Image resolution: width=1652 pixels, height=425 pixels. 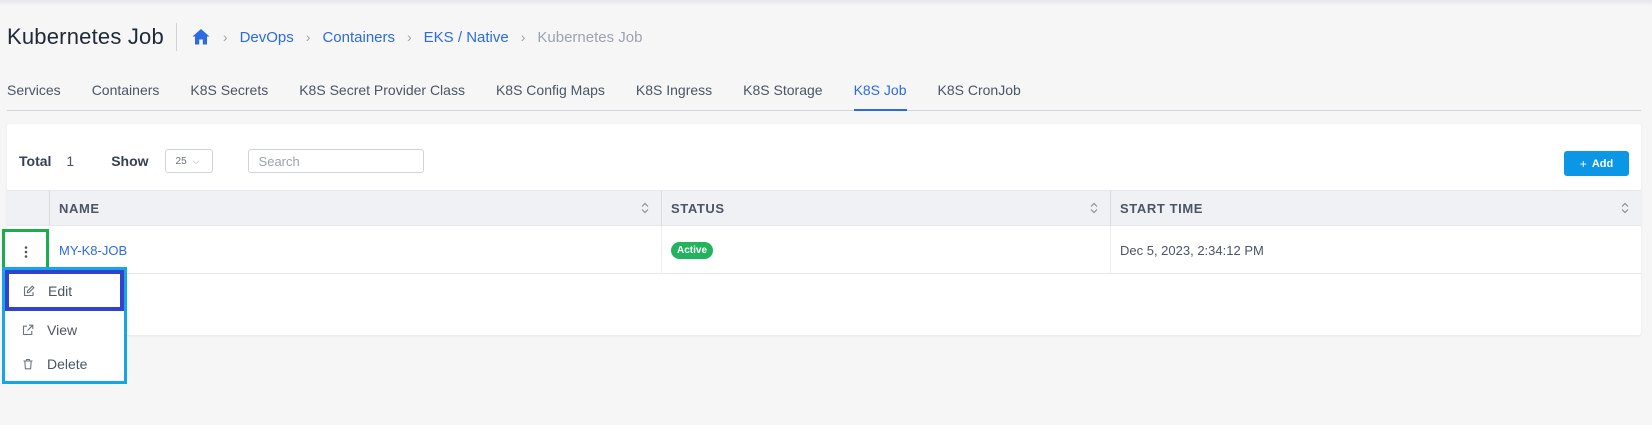 I want to click on column-header-status: STATUS, so click(x=885, y=208).